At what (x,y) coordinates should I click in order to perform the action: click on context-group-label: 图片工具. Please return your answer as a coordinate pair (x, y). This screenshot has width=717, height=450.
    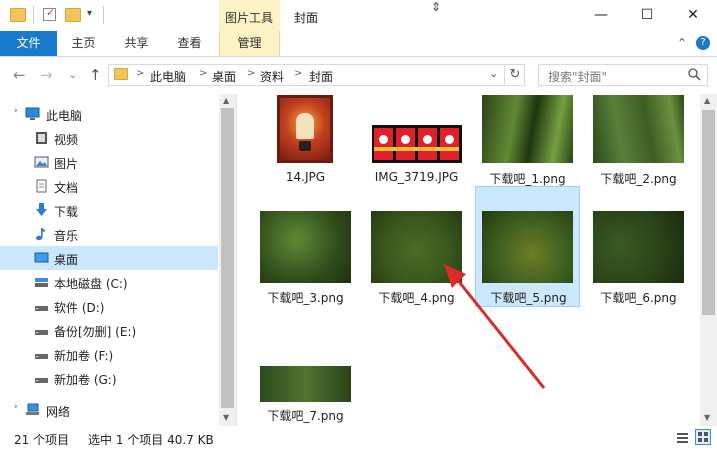
    Looking at the image, I should click on (249, 18).